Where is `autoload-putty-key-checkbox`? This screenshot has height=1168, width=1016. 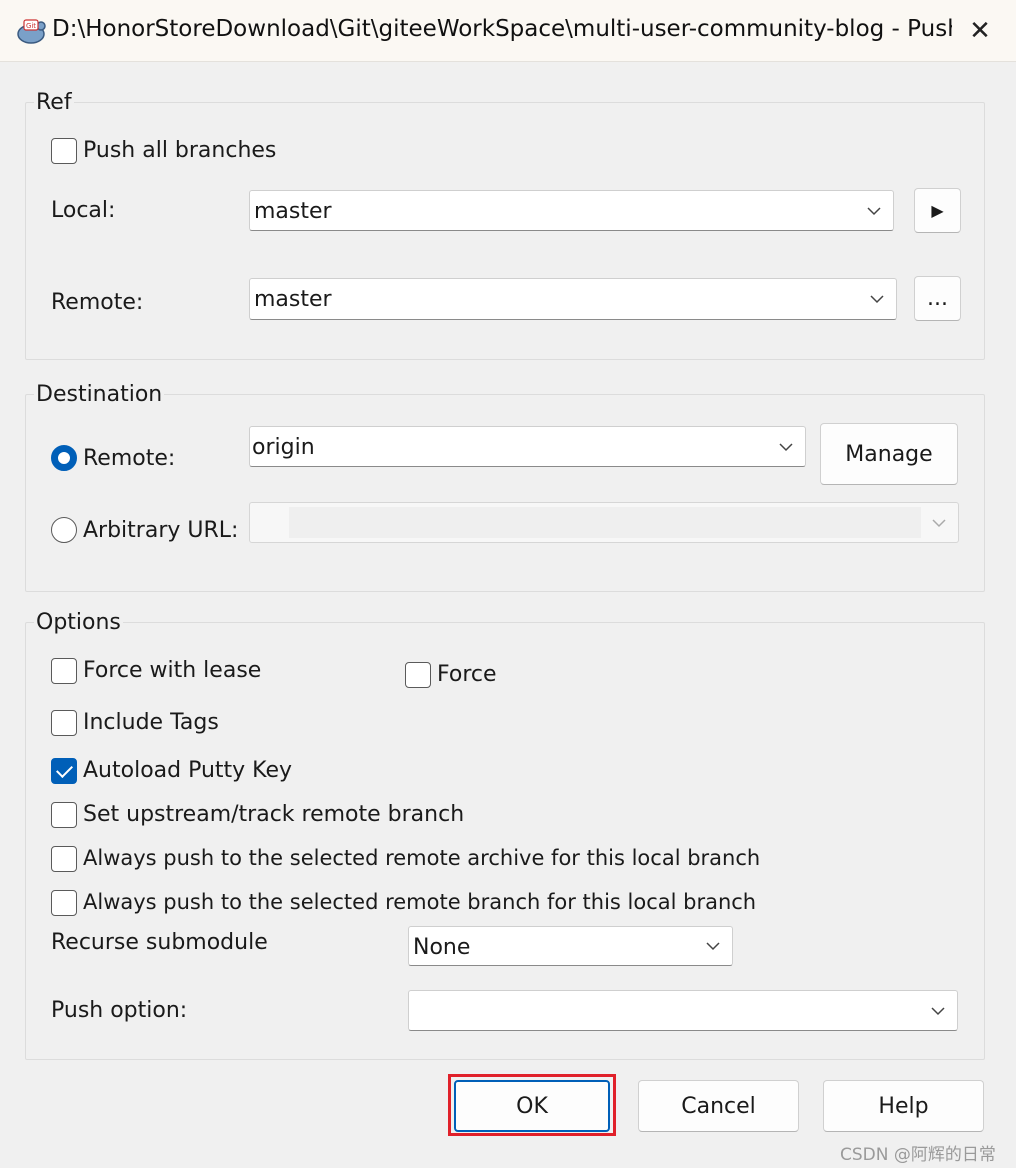 autoload-putty-key-checkbox is located at coordinates (64, 771).